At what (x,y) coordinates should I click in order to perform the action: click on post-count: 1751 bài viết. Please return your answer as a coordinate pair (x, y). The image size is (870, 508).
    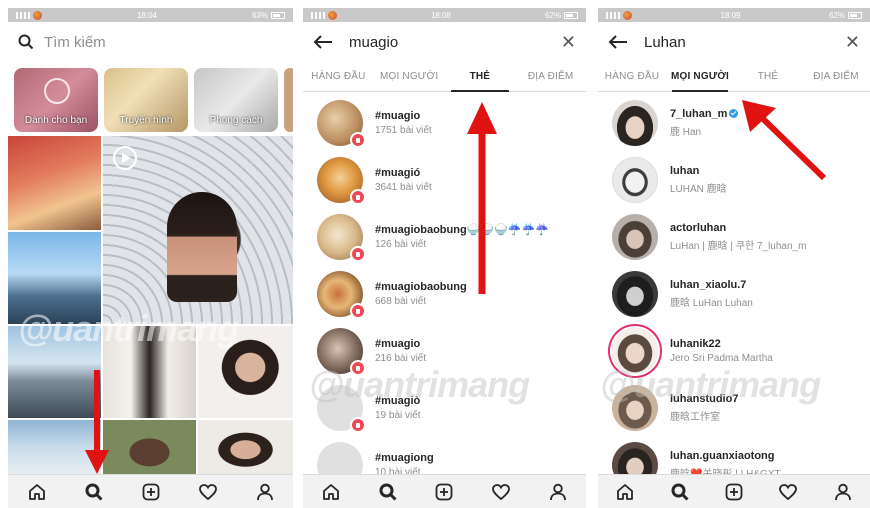
    Looking at the image, I should click on (403, 130).